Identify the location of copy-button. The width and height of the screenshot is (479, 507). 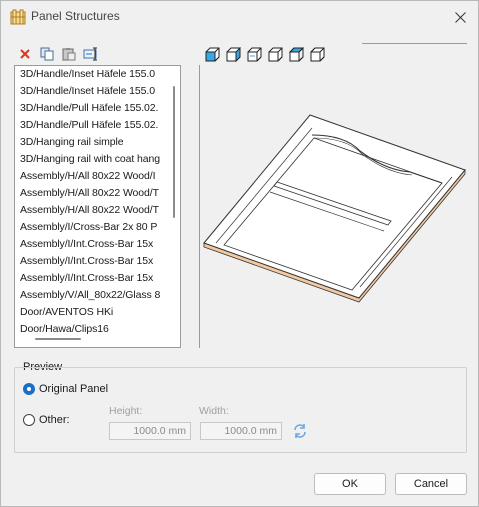
(47, 54).